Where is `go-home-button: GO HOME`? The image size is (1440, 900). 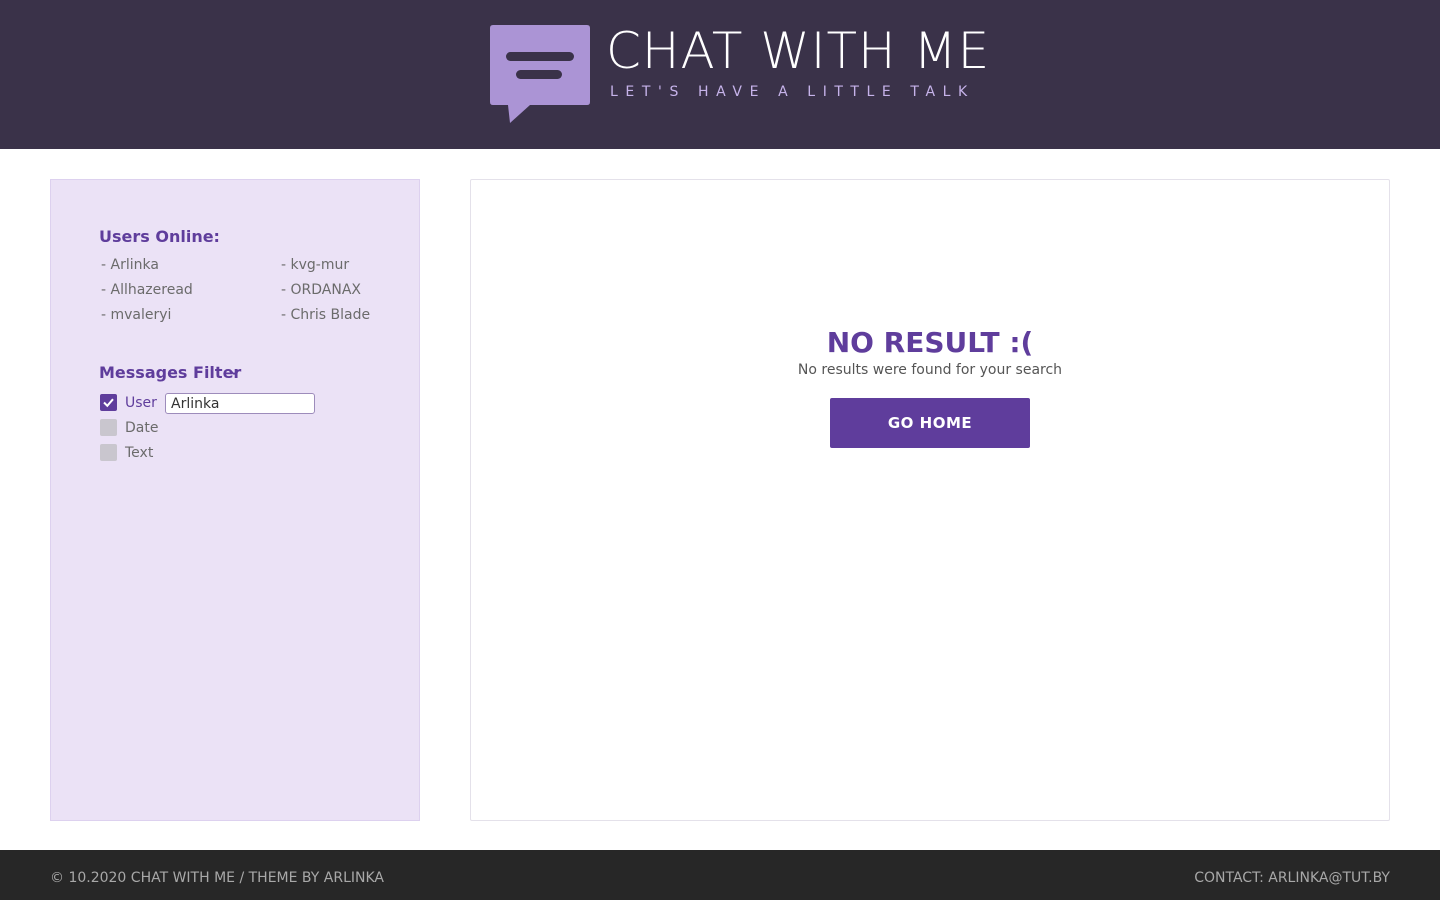
go-home-button: GO HOME is located at coordinates (930, 423).